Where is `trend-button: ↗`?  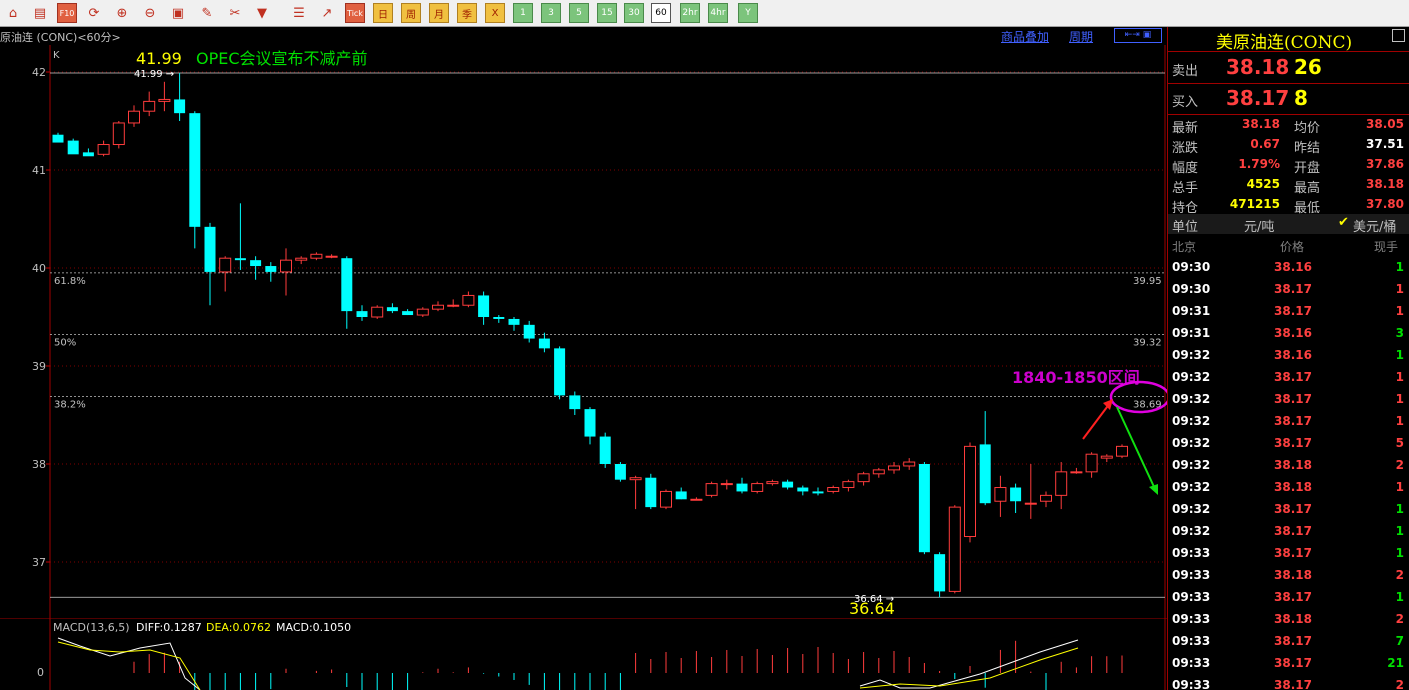 trend-button: ↗ is located at coordinates (327, 13).